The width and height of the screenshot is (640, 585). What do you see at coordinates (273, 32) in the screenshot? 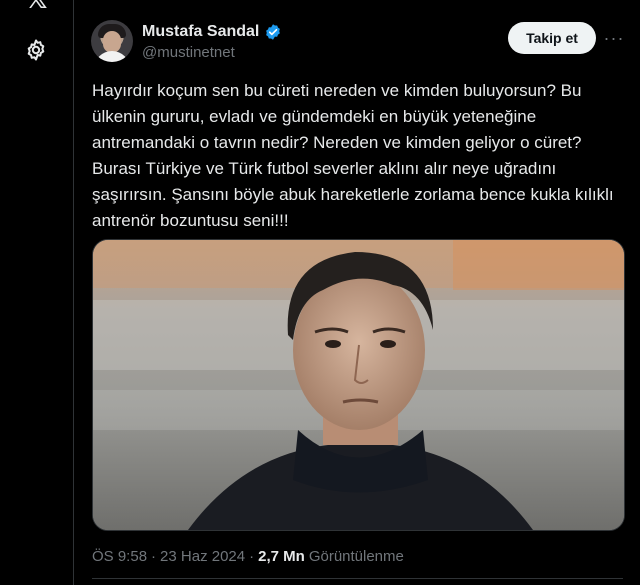
I see `verified-badge-icon` at bounding box center [273, 32].